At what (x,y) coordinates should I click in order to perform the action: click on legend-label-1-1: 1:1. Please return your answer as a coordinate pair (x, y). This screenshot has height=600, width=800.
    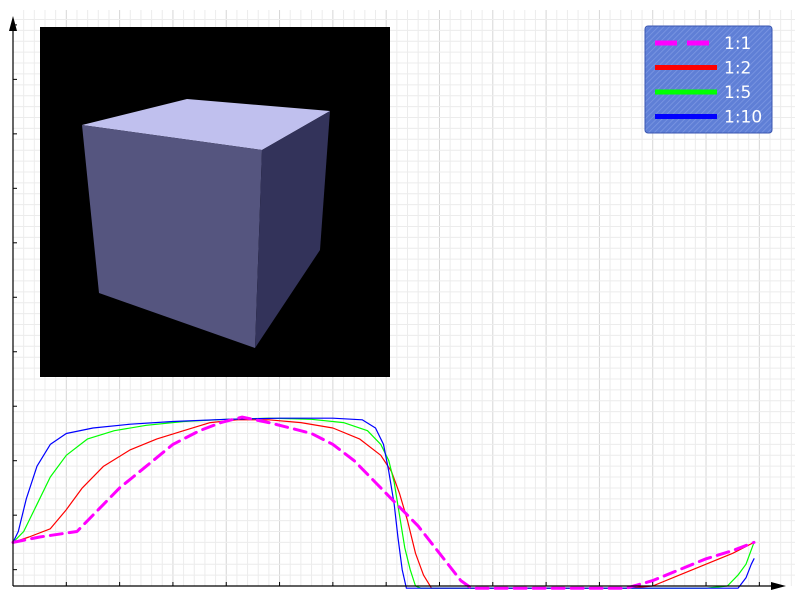
    Looking at the image, I should click on (737, 44).